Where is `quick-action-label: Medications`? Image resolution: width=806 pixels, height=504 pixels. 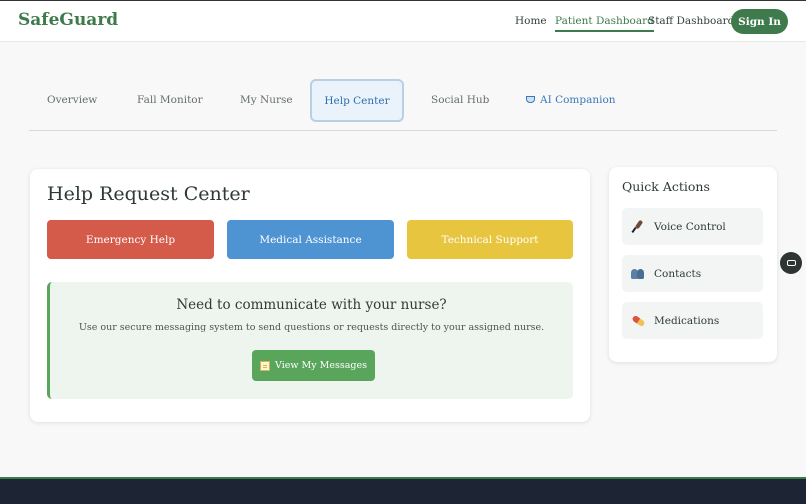
quick-action-label: Medications is located at coordinates (687, 320).